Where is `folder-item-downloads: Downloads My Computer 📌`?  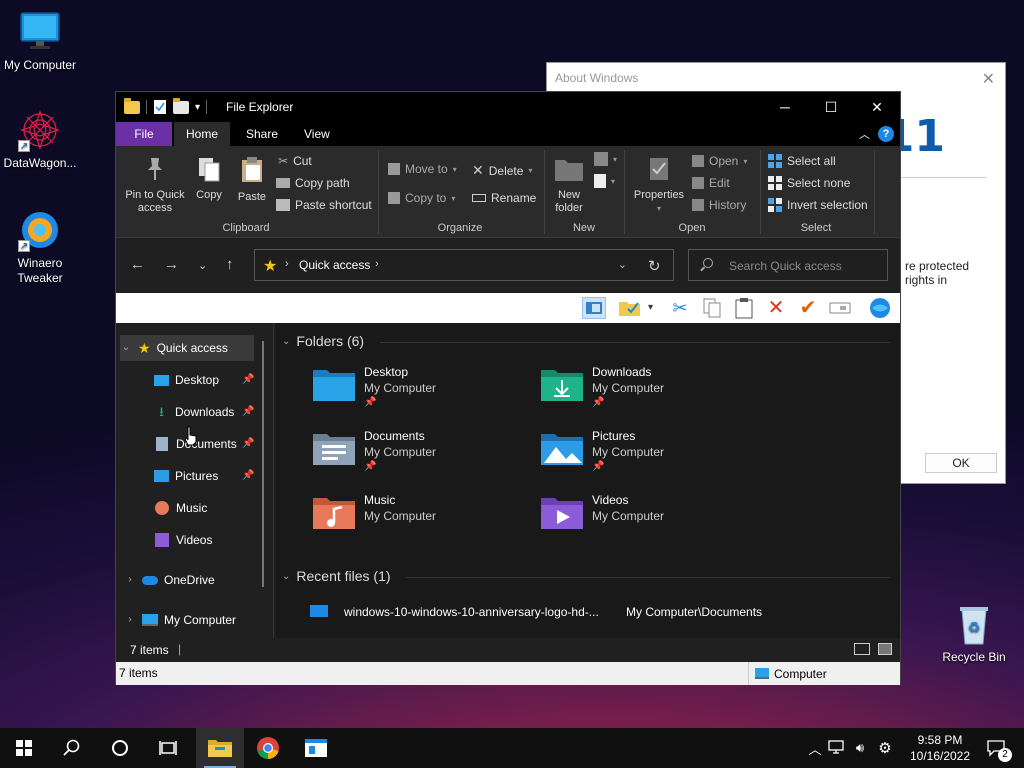 folder-item-downloads: Downloads My Computer 📌 is located at coordinates (650, 393).